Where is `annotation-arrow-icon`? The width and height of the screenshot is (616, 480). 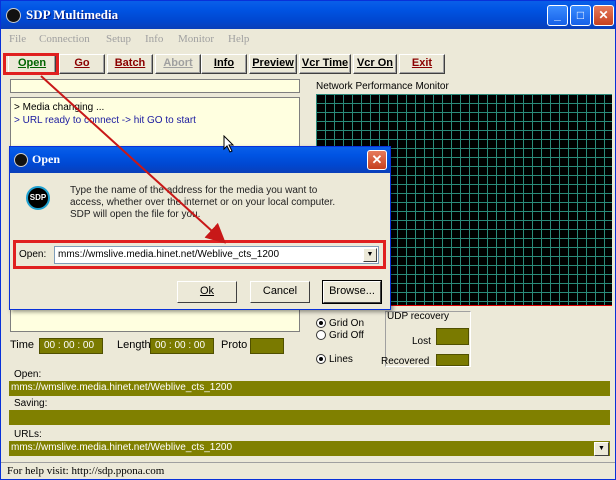 annotation-arrow-icon is located at coordinates (133, 159).